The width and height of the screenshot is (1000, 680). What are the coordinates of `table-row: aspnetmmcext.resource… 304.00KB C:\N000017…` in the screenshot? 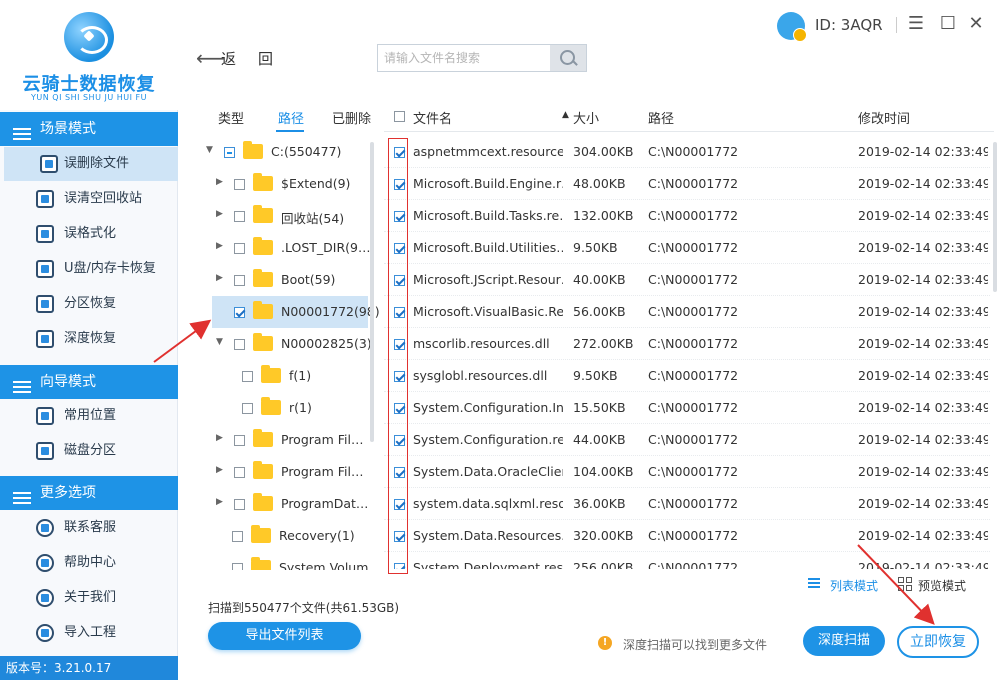 It's located at (687, 152).